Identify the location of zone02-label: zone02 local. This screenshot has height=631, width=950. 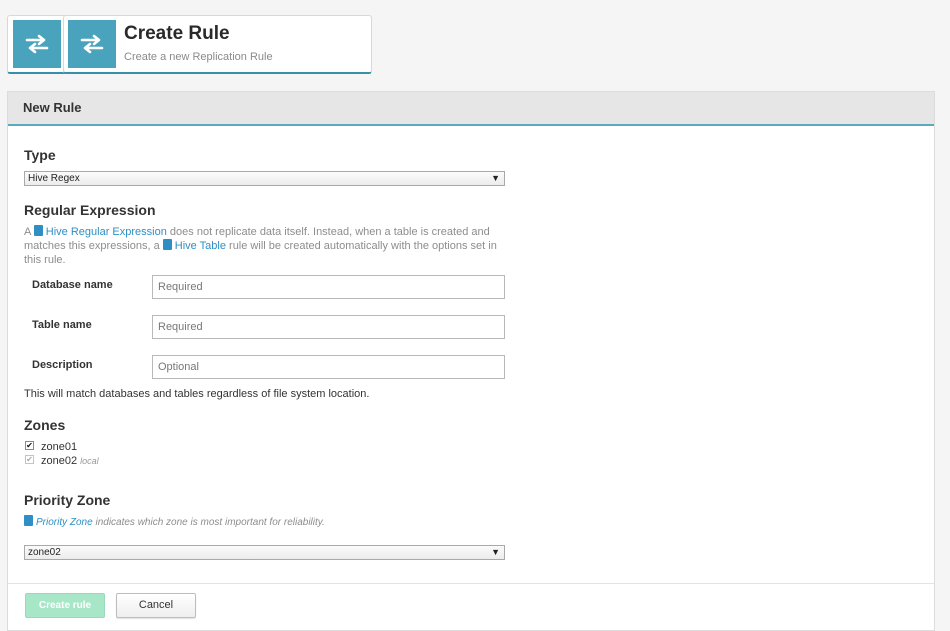
(70, 461).